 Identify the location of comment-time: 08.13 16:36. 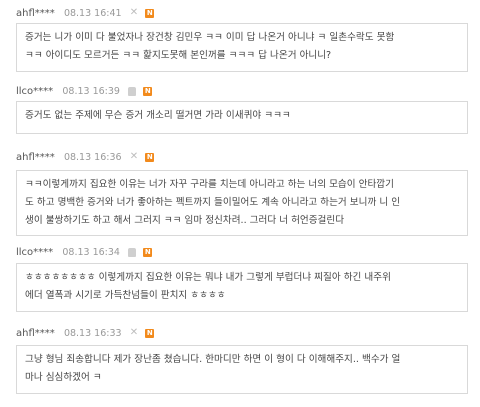
(92, 157).